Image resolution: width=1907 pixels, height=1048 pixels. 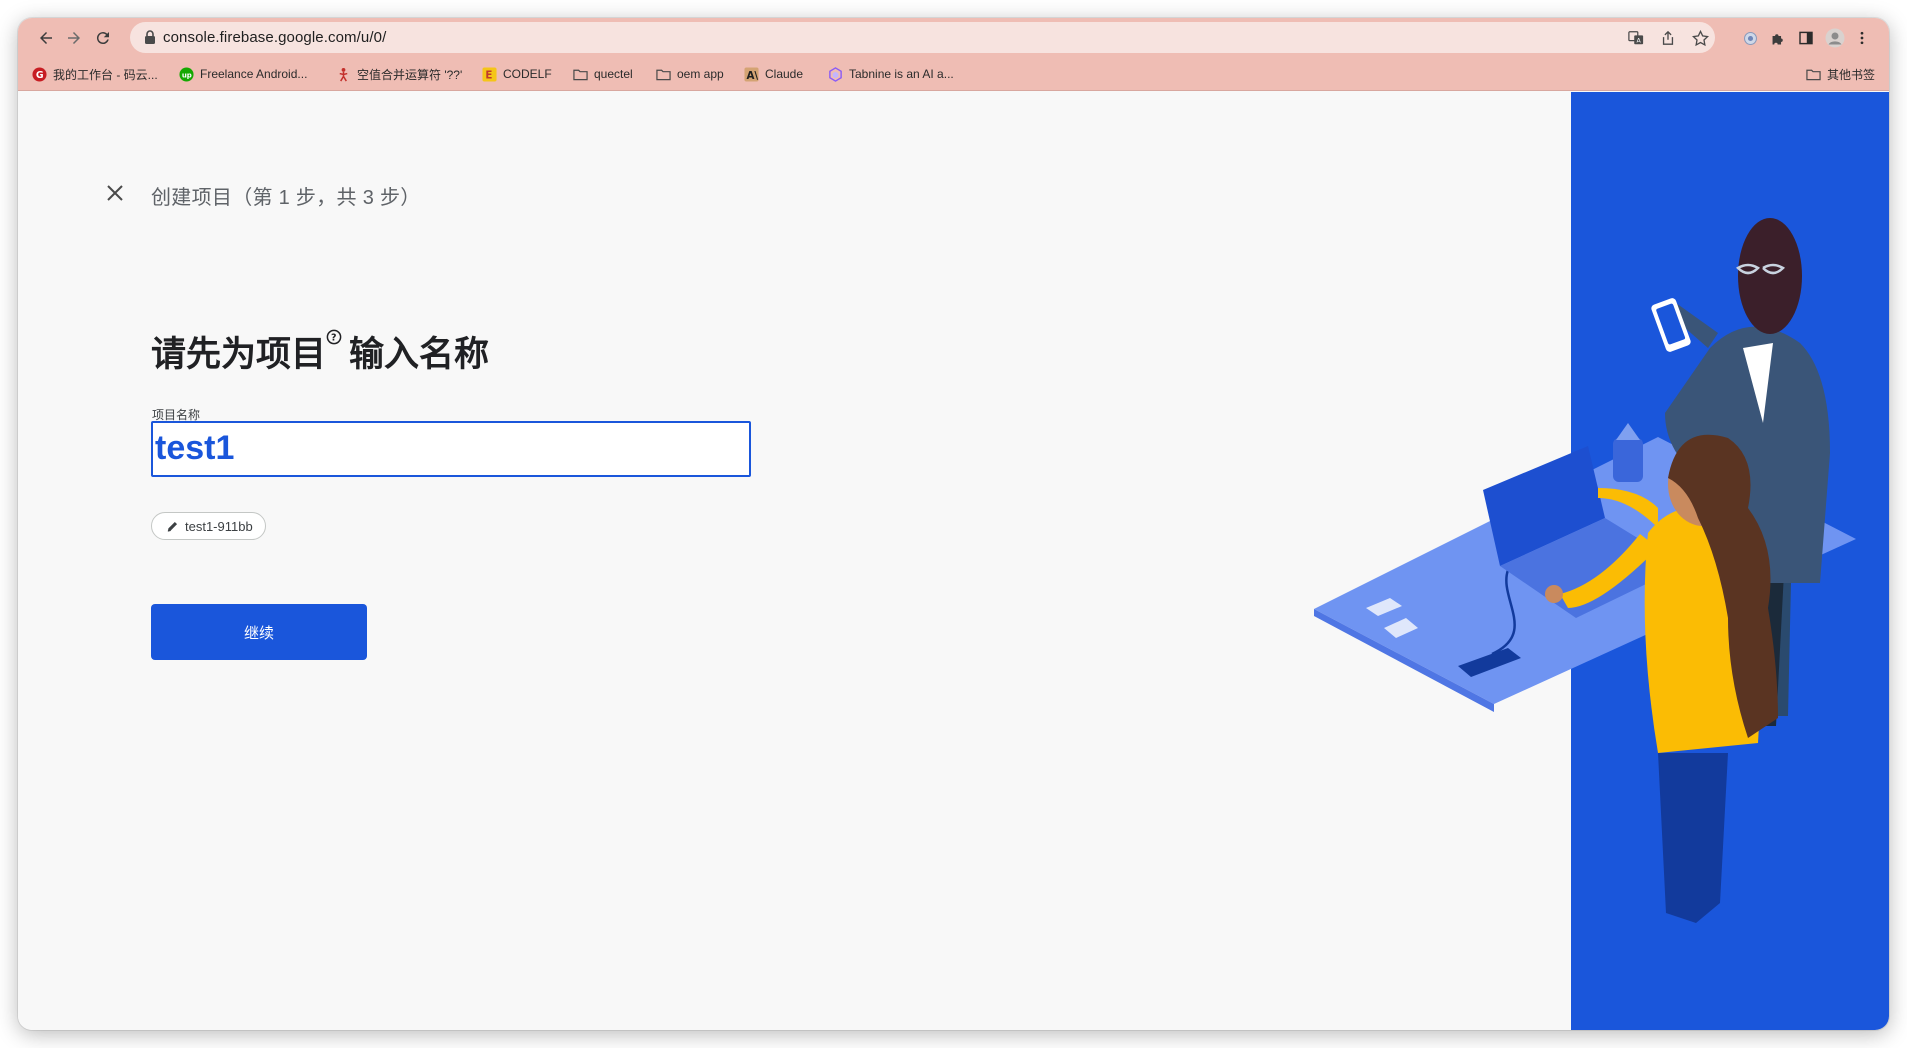 What do you see at coordinates (451, 449) in the screenshot?
I see `project-name-input: test1` at bounding box center [451, 449].